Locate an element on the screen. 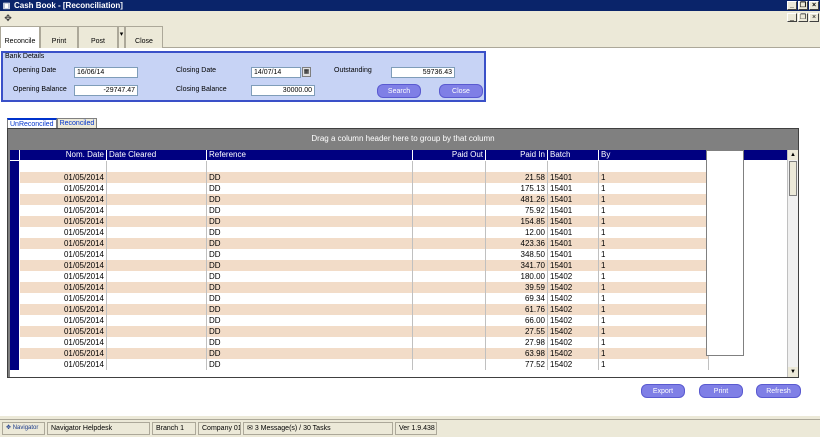  opening-date-field: 16/06/14 is located at coordinates (106, 72).